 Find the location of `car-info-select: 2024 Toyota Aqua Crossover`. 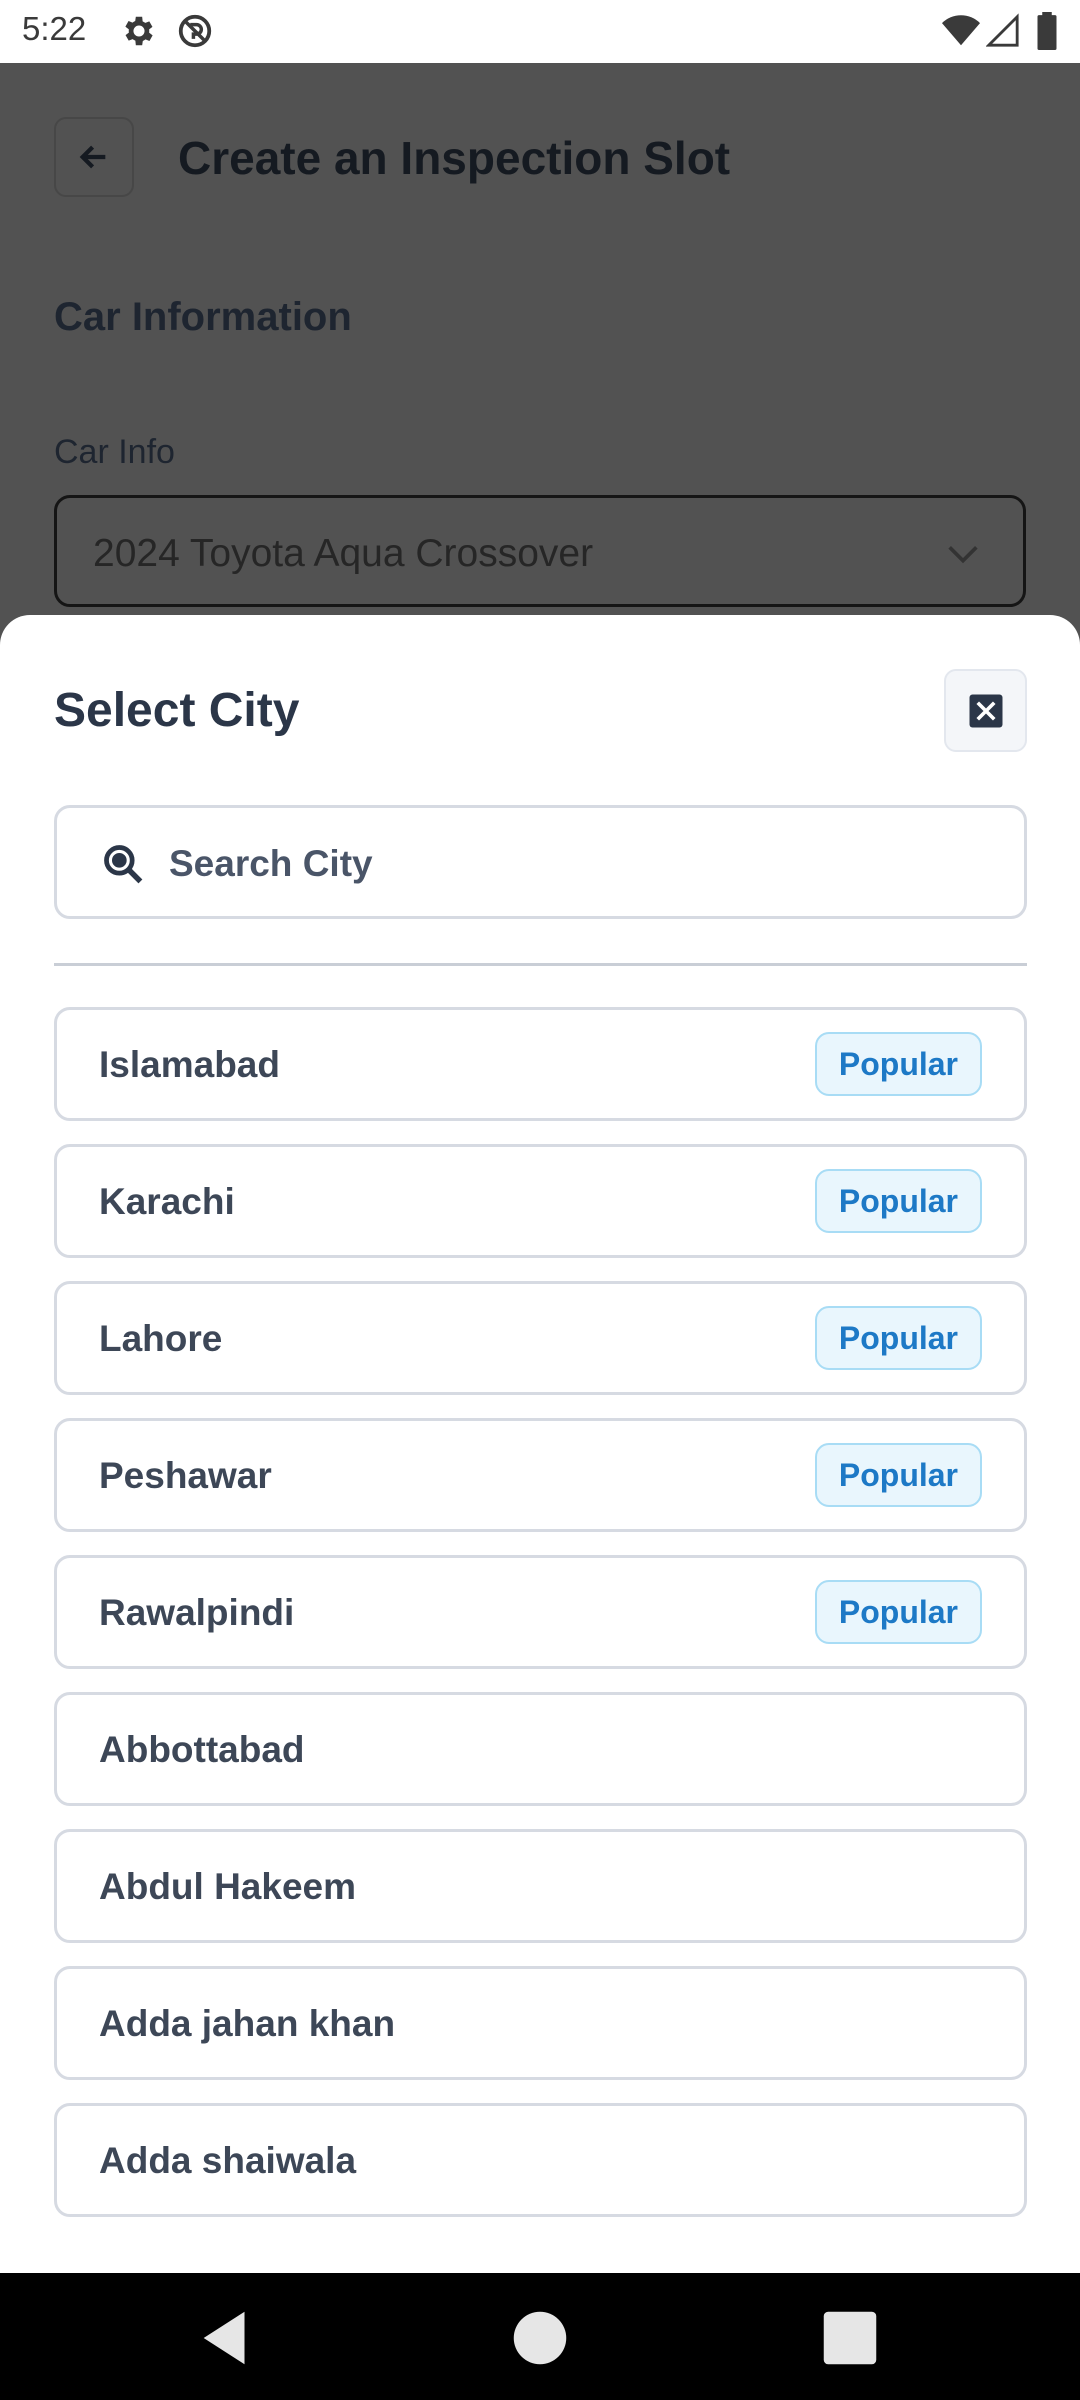

car-info-select: 2024 Toyota Aqua Crossover is located at coordinates (540, 551).